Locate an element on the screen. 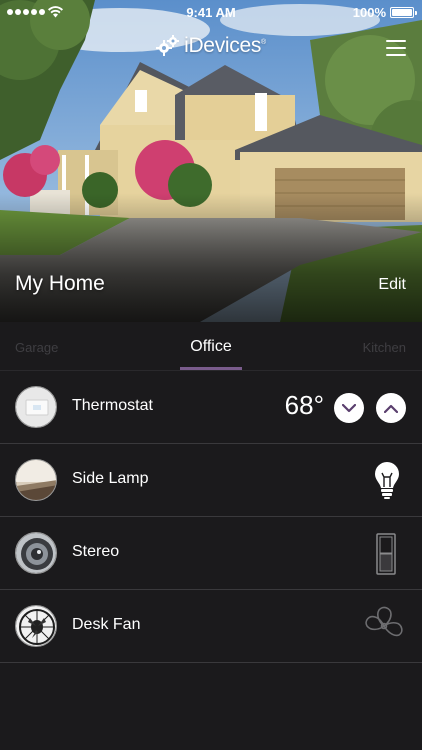 The height and width of the screenshot is (750, 422). thermostat-avatar is located at coordinates (36, 407).